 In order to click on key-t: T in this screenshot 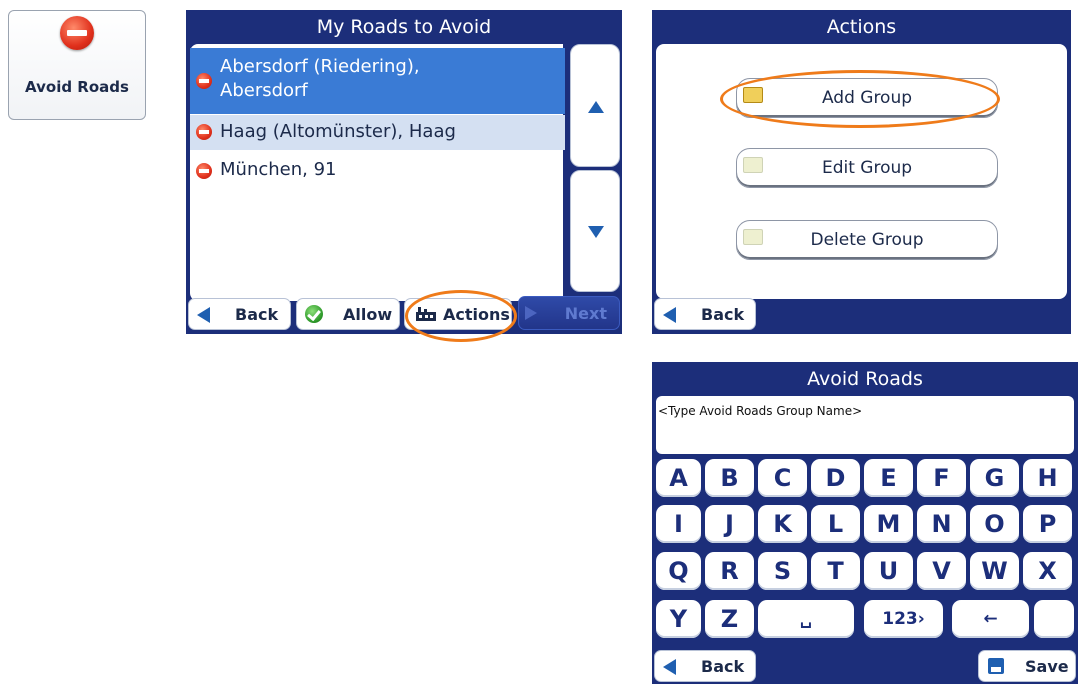, I will do `click(835, 571)`.